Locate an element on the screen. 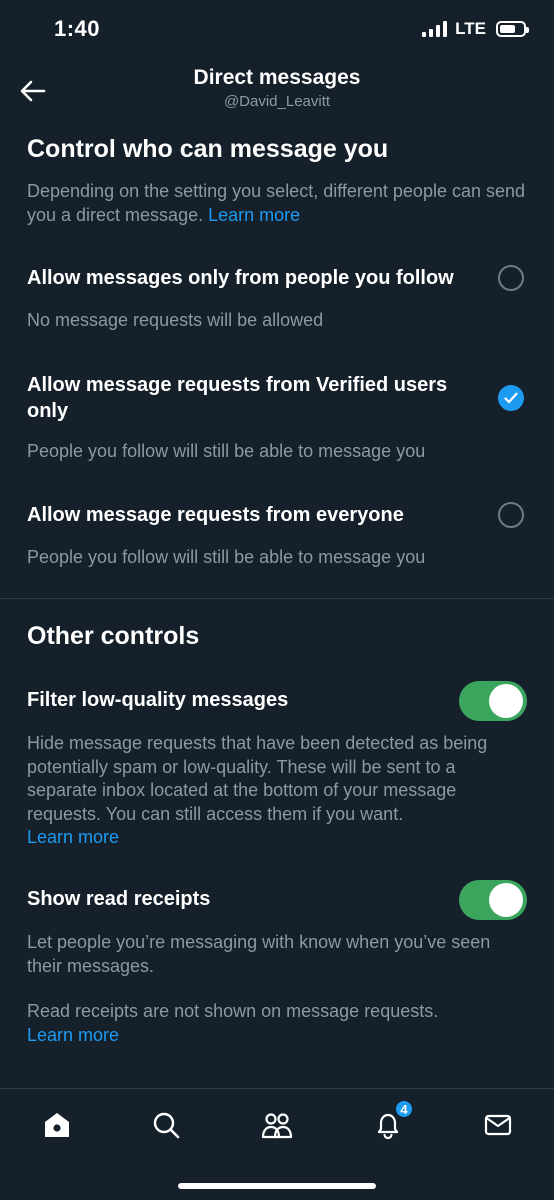 The image size is (554, 1200). status-bar: 1:40 LTE is located at coordinates (277, 30).